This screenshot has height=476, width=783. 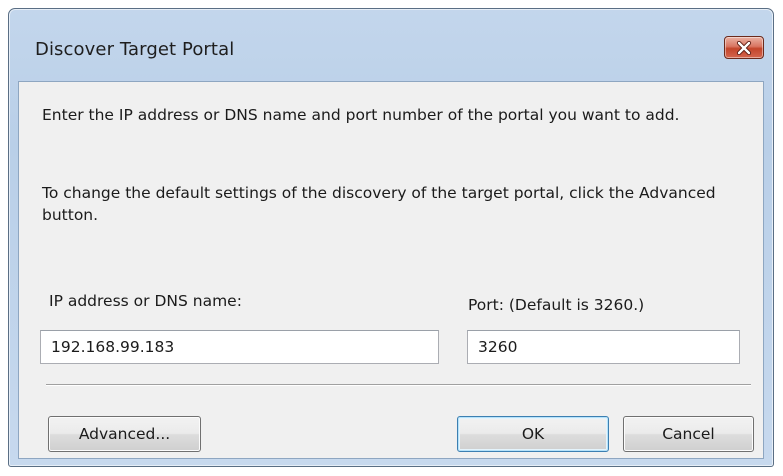 What do you see at coordinates (603, 347) in the screenshot?
I see `port-input: 3260` at bounding box center [603, 347].